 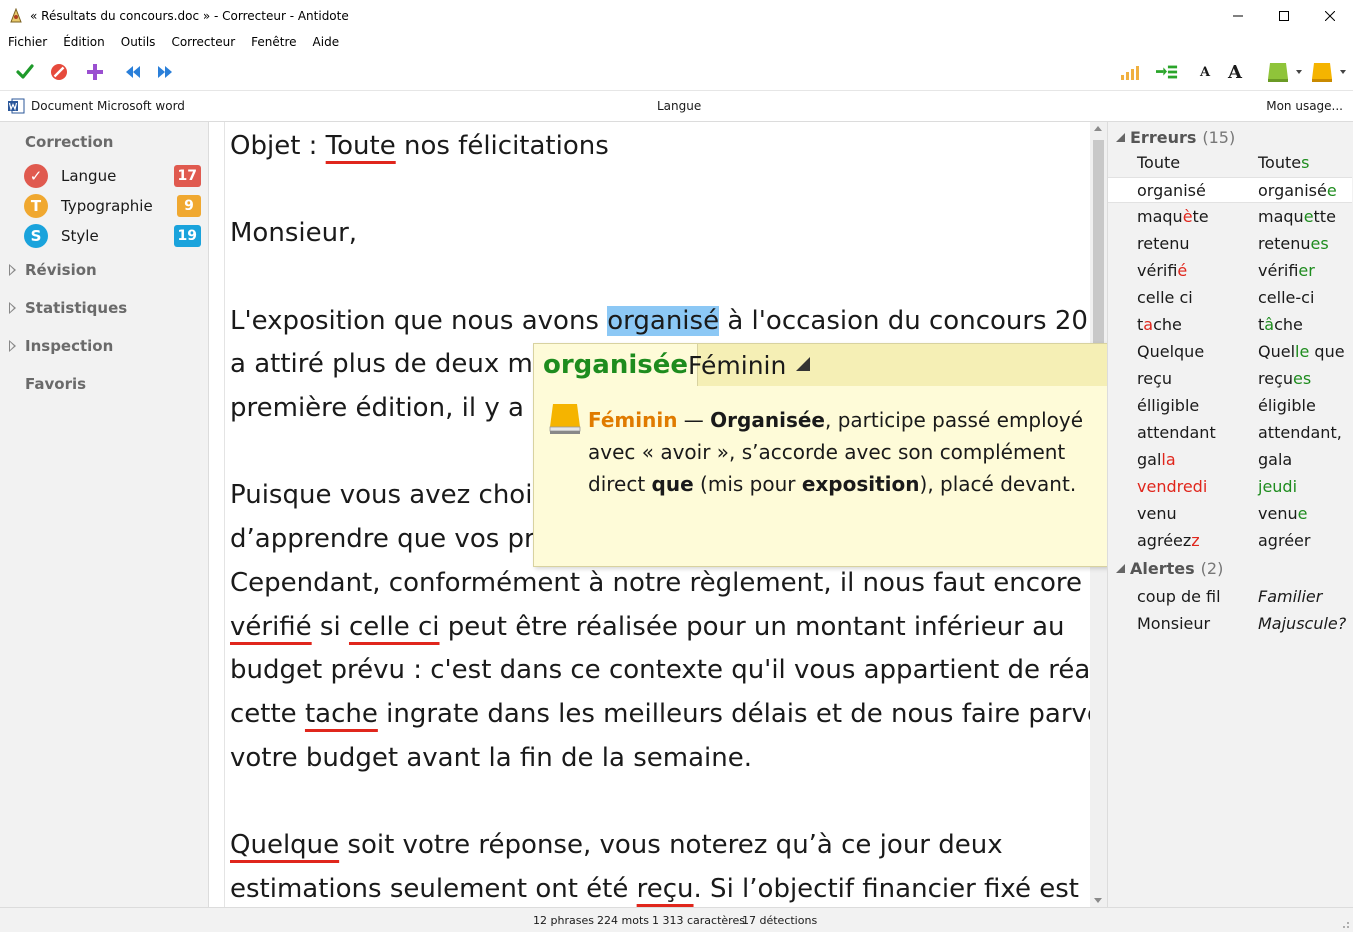 I want to click on margin-line, so click(x=224, y=514).